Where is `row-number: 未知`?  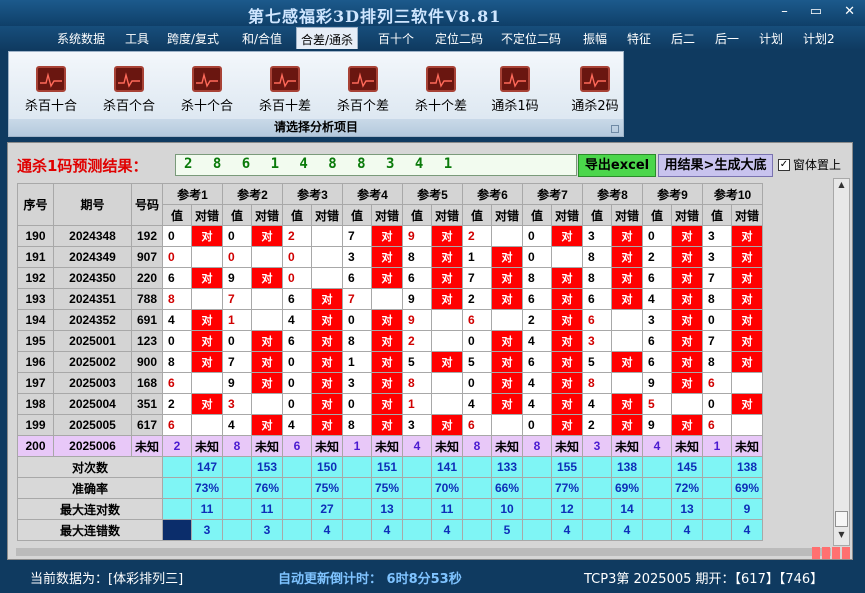
row-number: 未知 is located at coordinates (147, 446).